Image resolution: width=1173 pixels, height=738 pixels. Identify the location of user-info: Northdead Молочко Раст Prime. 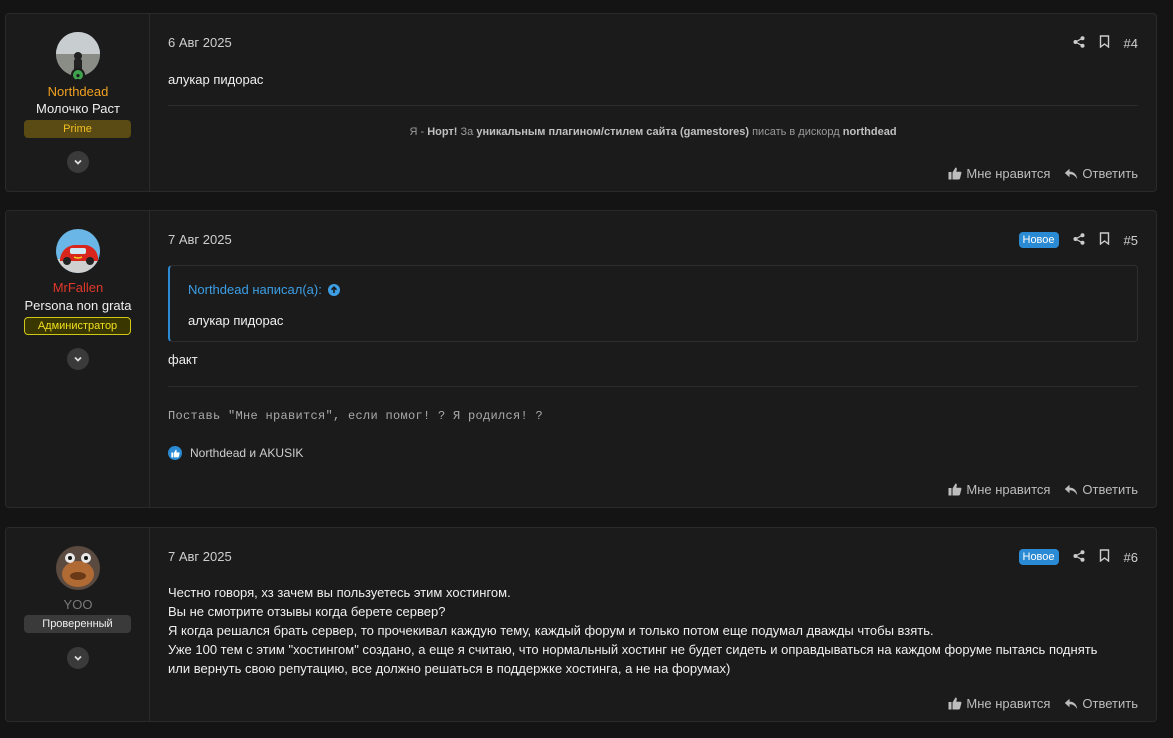
(78, 102).